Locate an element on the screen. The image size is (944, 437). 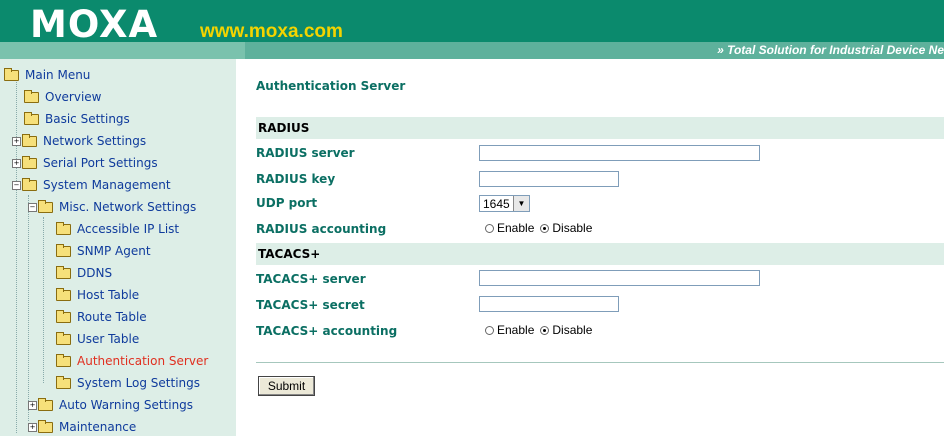
submit-button: Submit is located at coordinates (286, 386).